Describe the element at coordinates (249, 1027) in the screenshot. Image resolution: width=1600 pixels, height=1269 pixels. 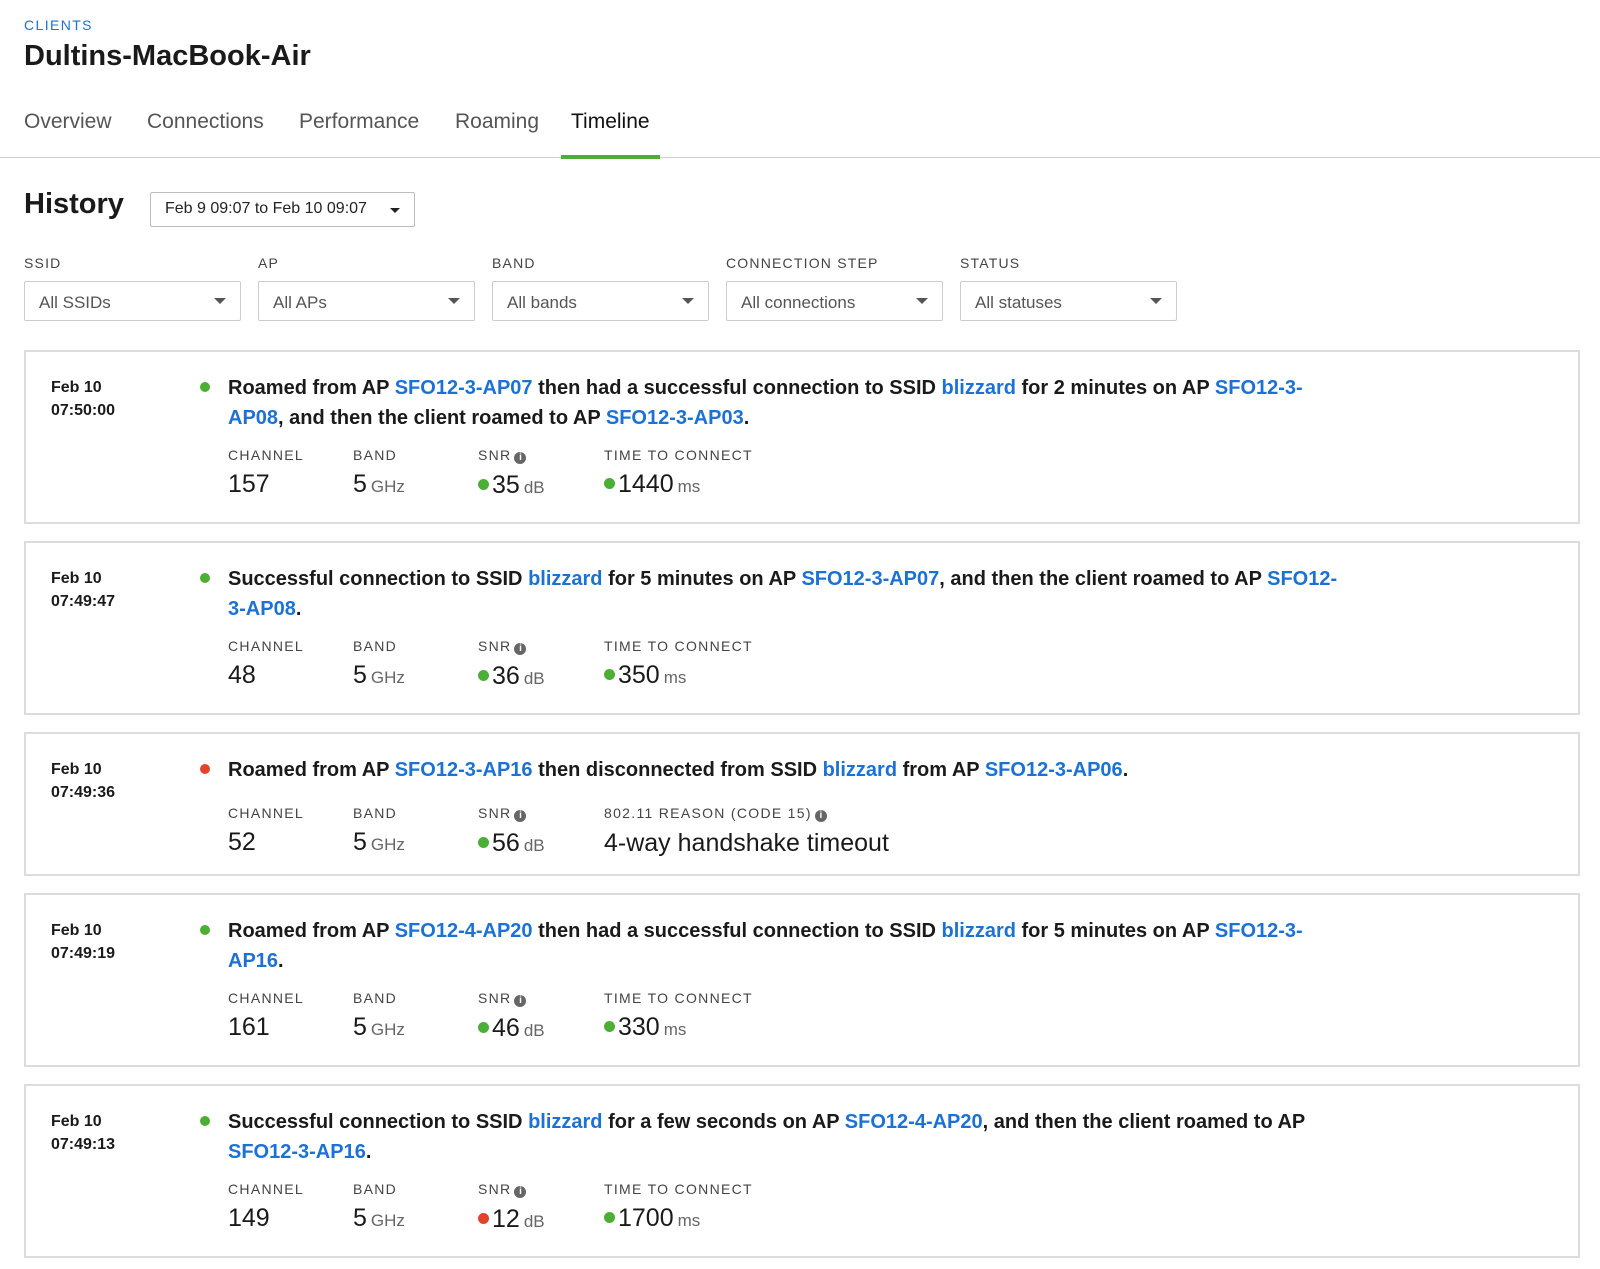
I see `metric-number: 161` at that location.